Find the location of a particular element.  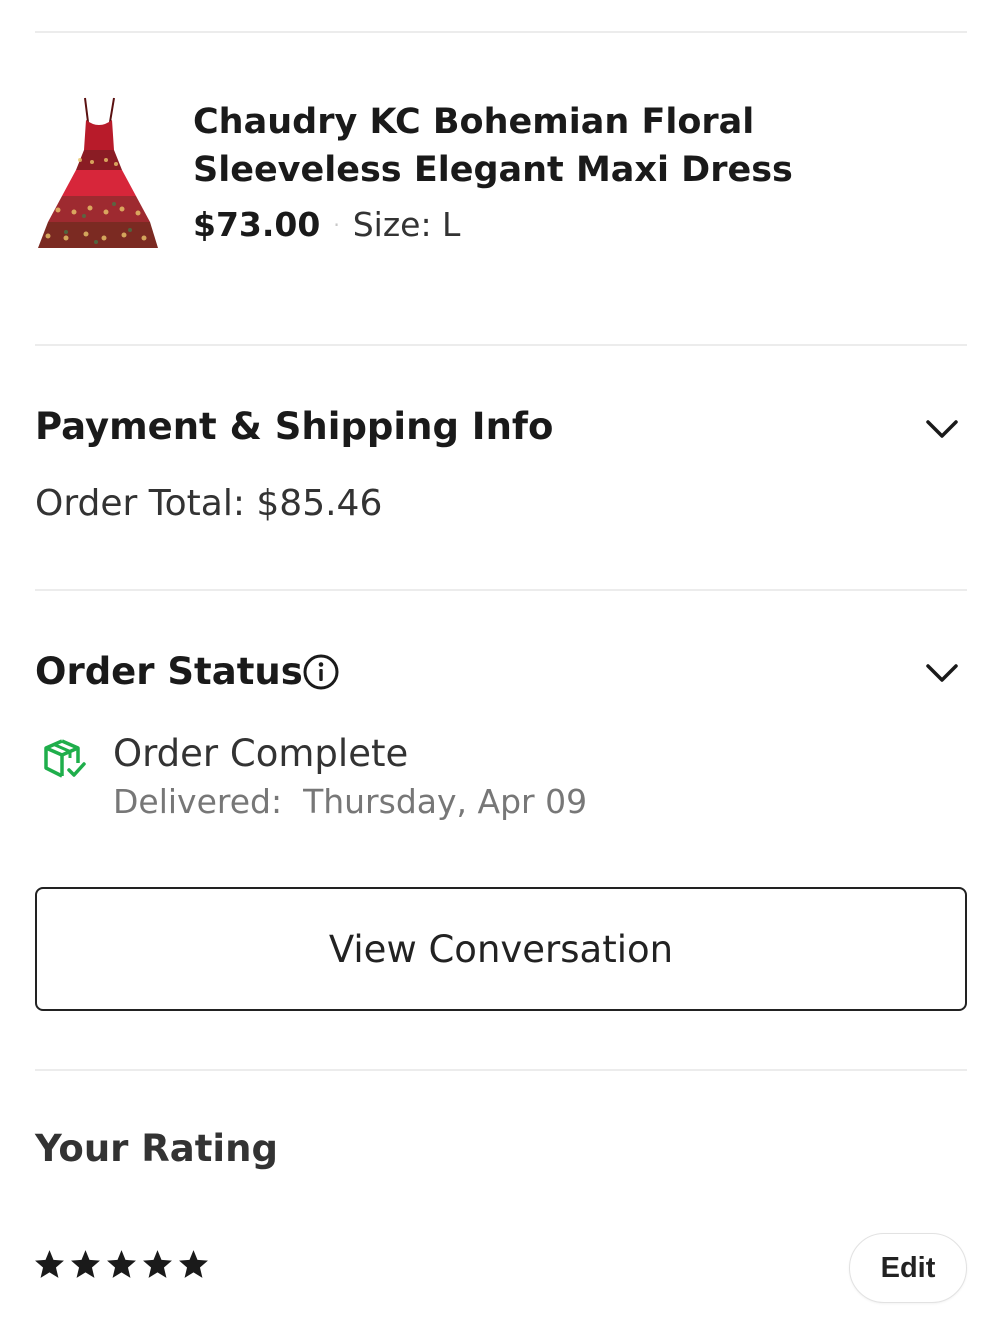

order-status-text: Order Complete is located at coordinates (261, 753).